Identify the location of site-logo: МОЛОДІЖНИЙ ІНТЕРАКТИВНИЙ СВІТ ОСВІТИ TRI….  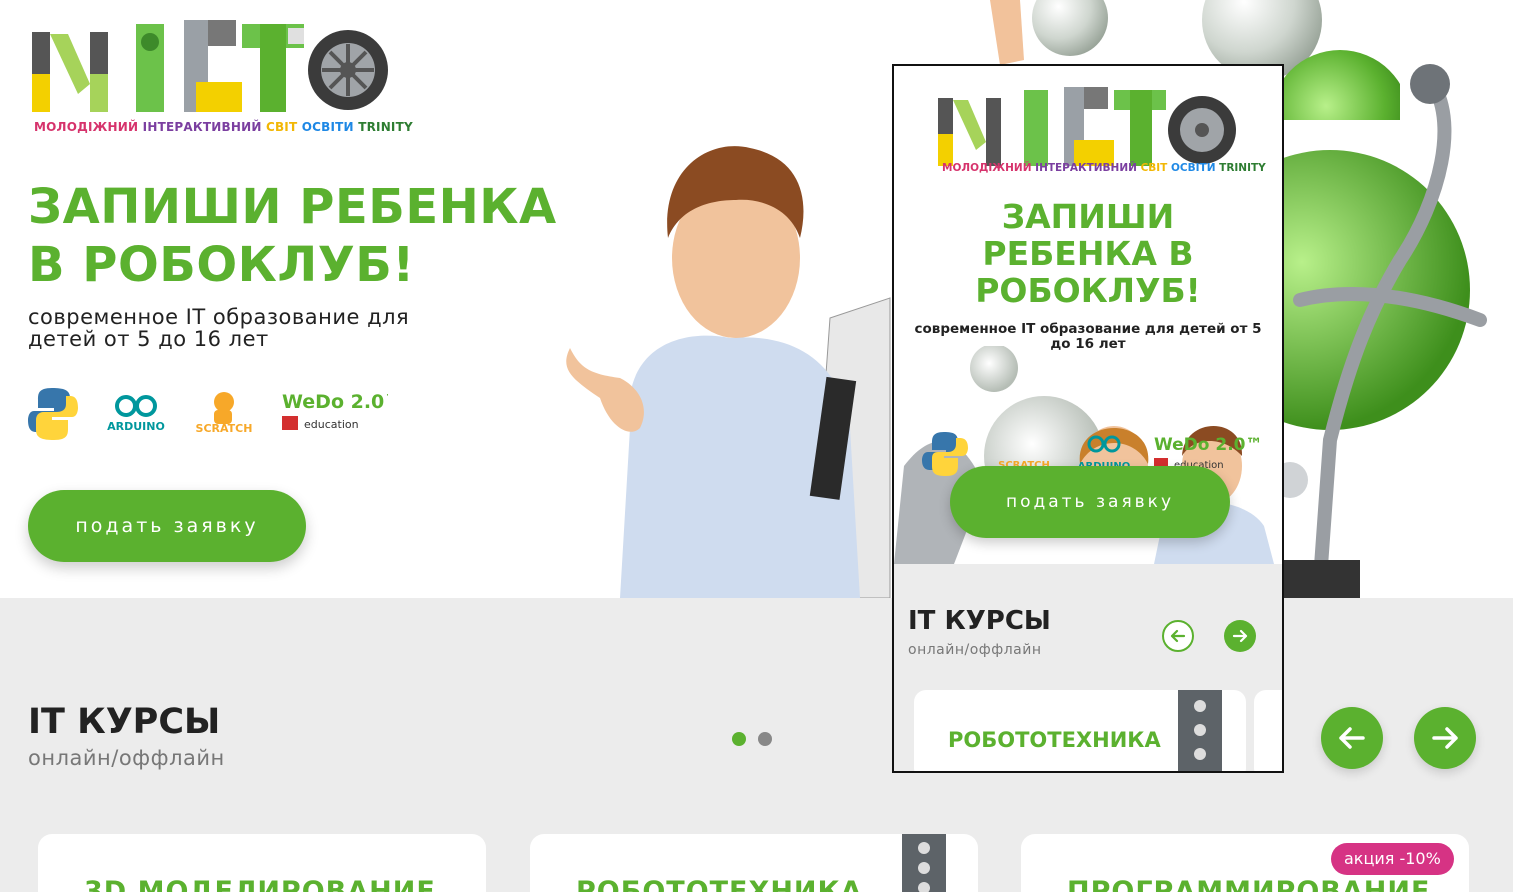
(220, 76).